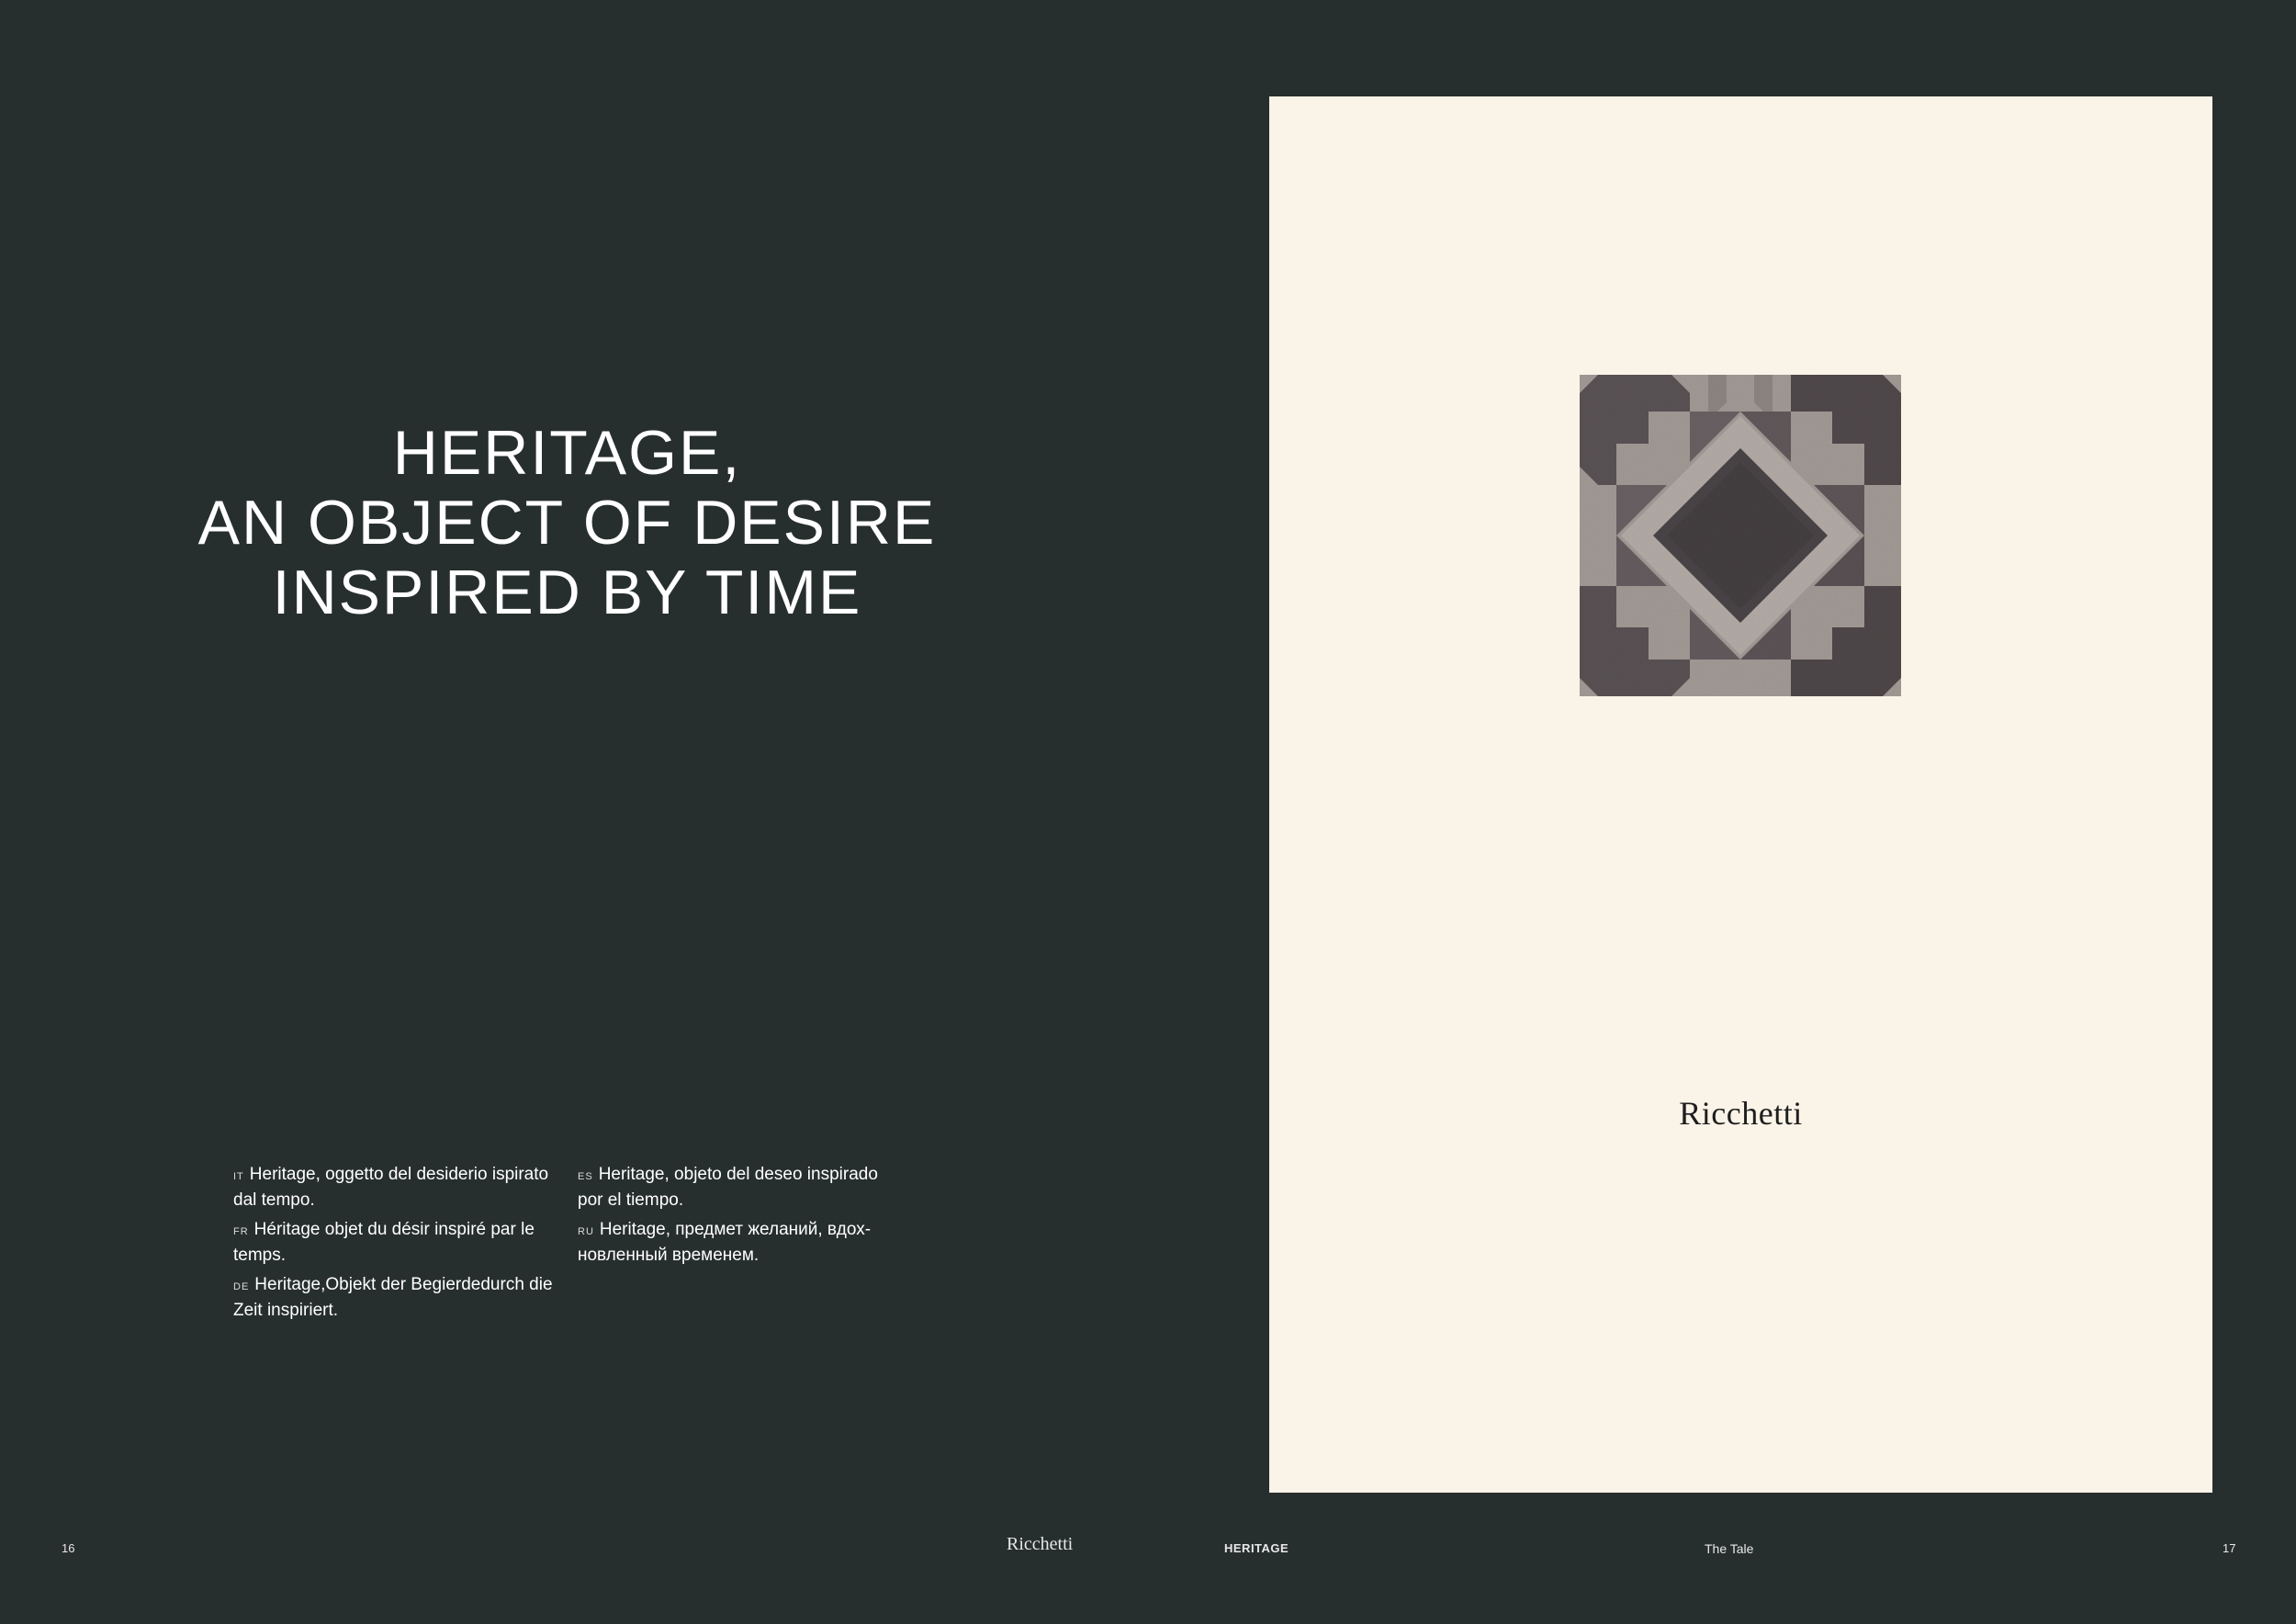 This screenshot has width=2296, height=1624. Describe the element at coordinates (567, 592) in the screenshot. I see `headline-line-3: INSPIRED BY TIME` at that location.